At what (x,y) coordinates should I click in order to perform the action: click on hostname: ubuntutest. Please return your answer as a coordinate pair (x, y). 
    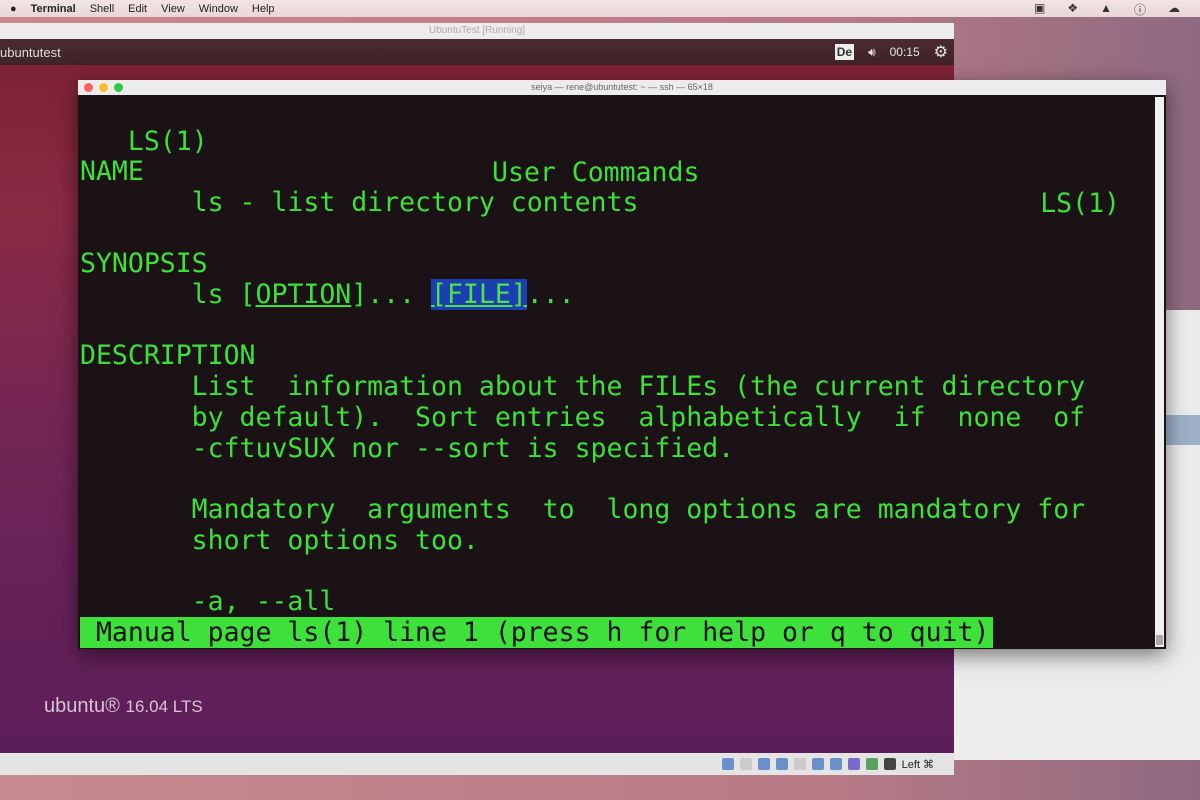
    Looking at the image, I should click on (30, 52).